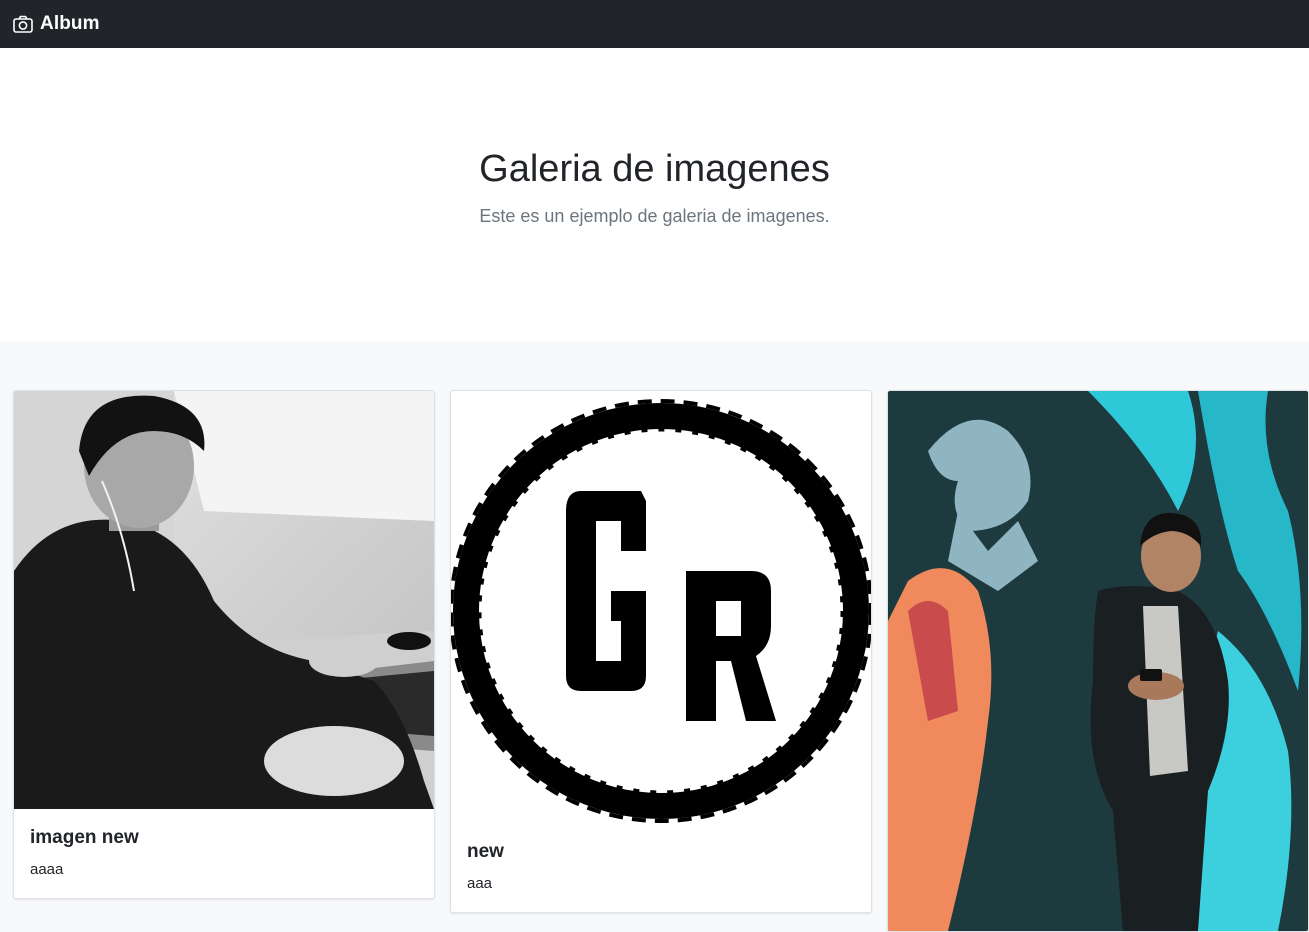 Image resolution: width=1309 pixels, height=932 pixels. I want to click on camera-icon, so click(26, 24).